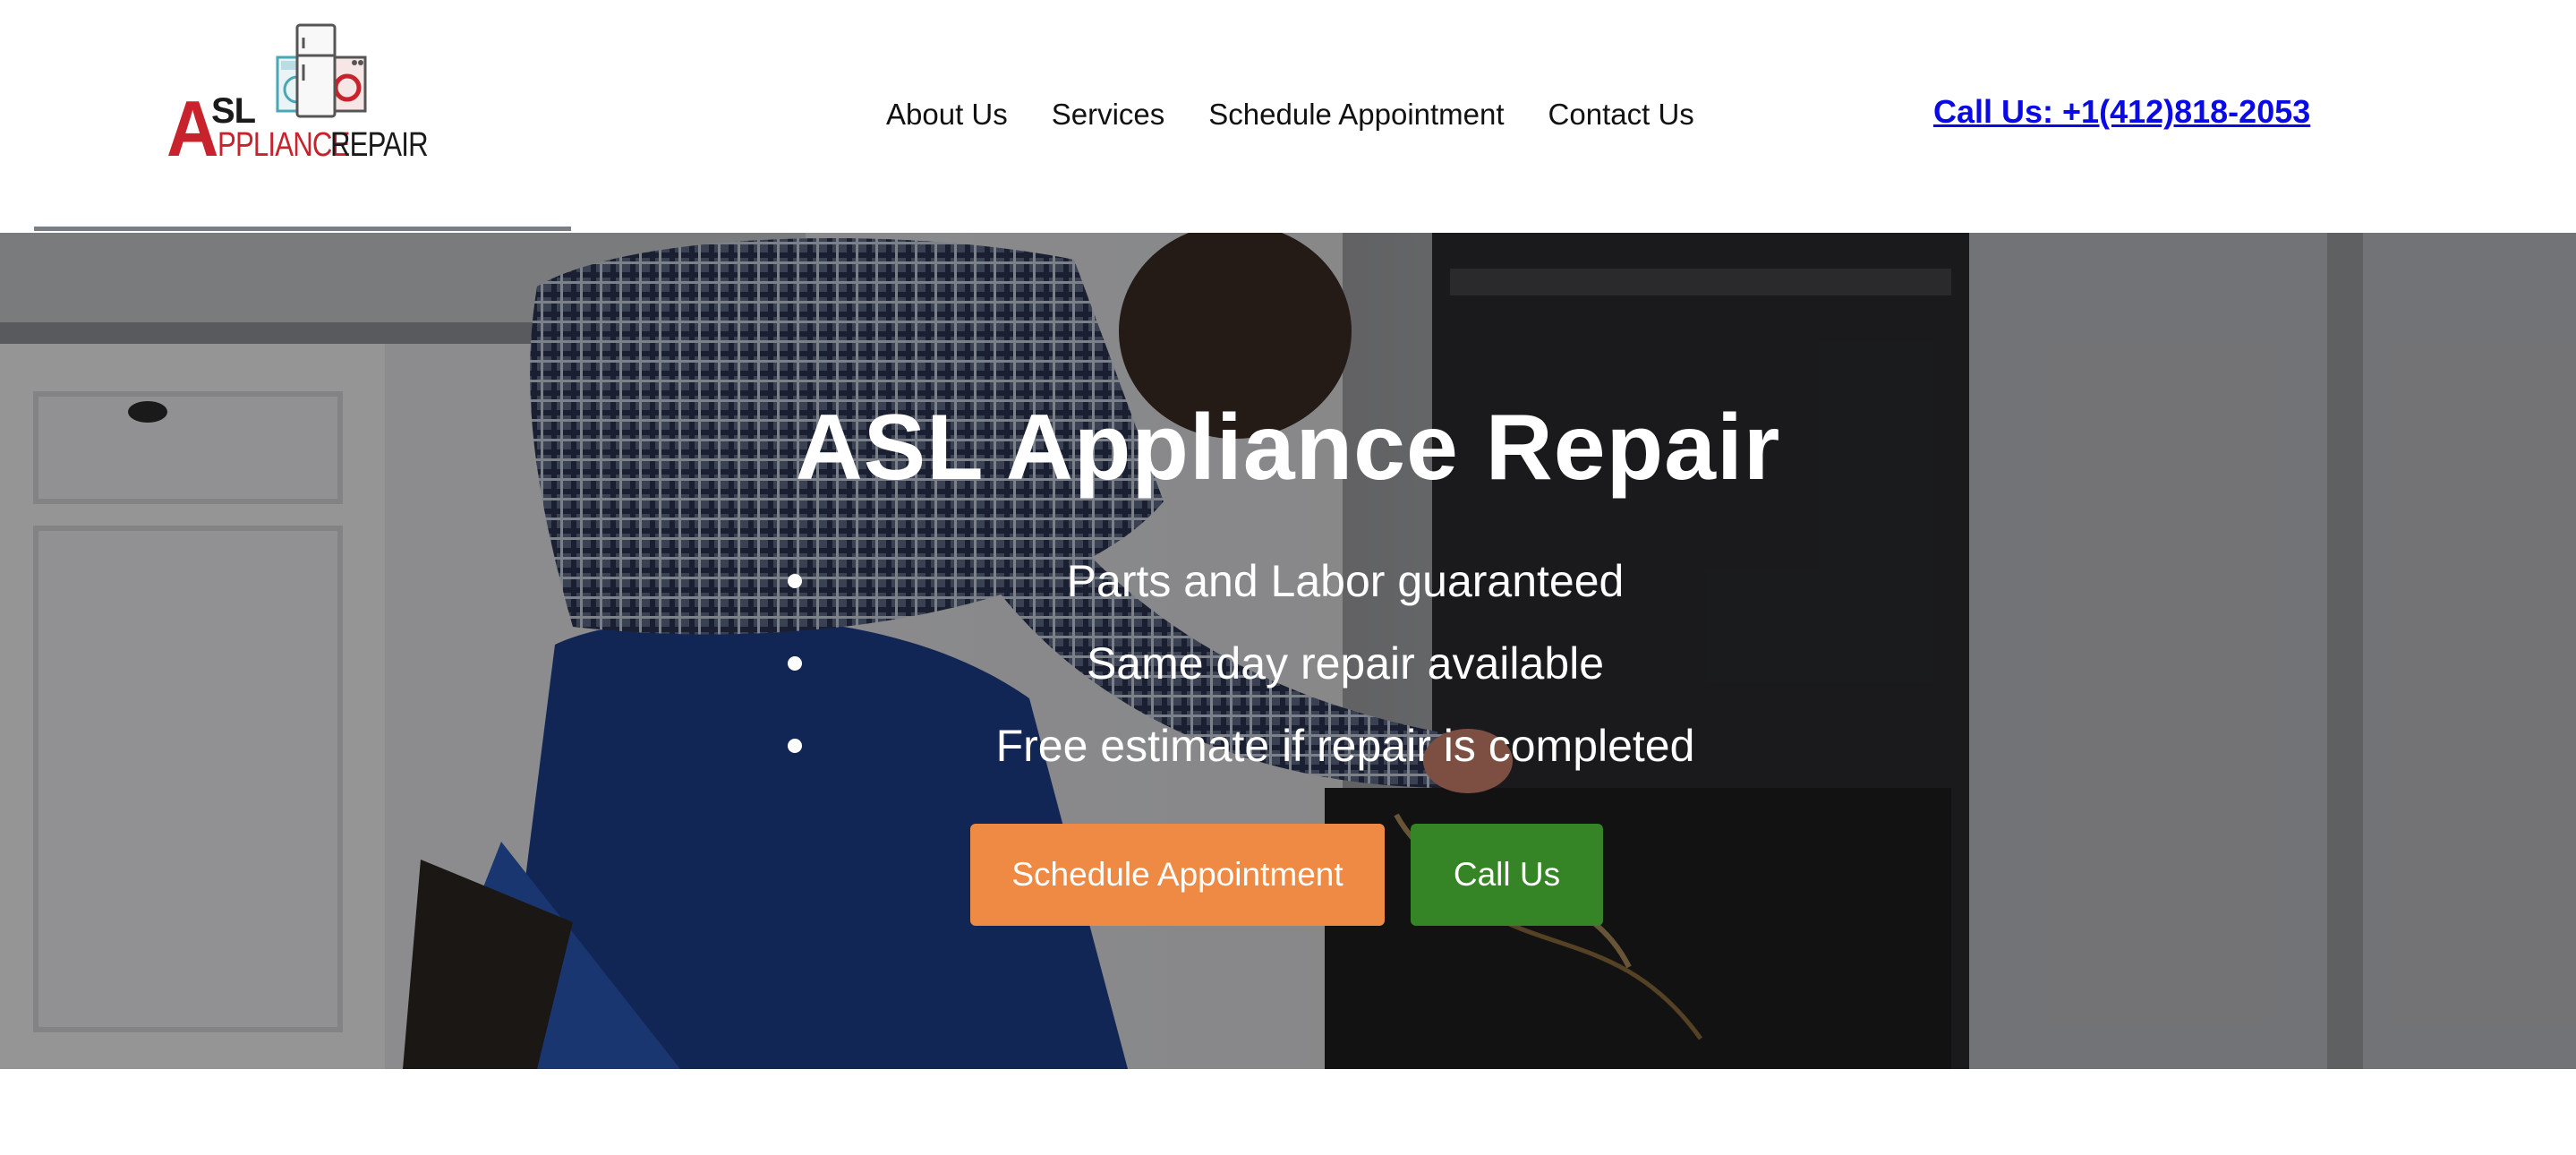 This screenshot has height=1155, width=2576. I want to click on benefit-item: Parts and Labor guaranteed, so click(1369, 581).